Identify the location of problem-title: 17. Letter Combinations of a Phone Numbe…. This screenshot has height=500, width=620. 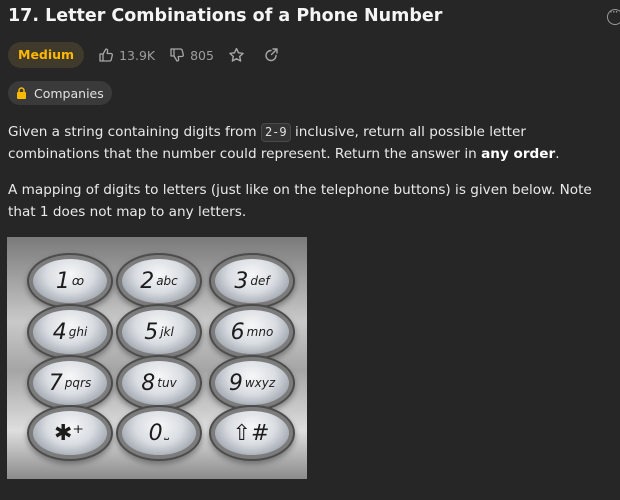
(225, 16).